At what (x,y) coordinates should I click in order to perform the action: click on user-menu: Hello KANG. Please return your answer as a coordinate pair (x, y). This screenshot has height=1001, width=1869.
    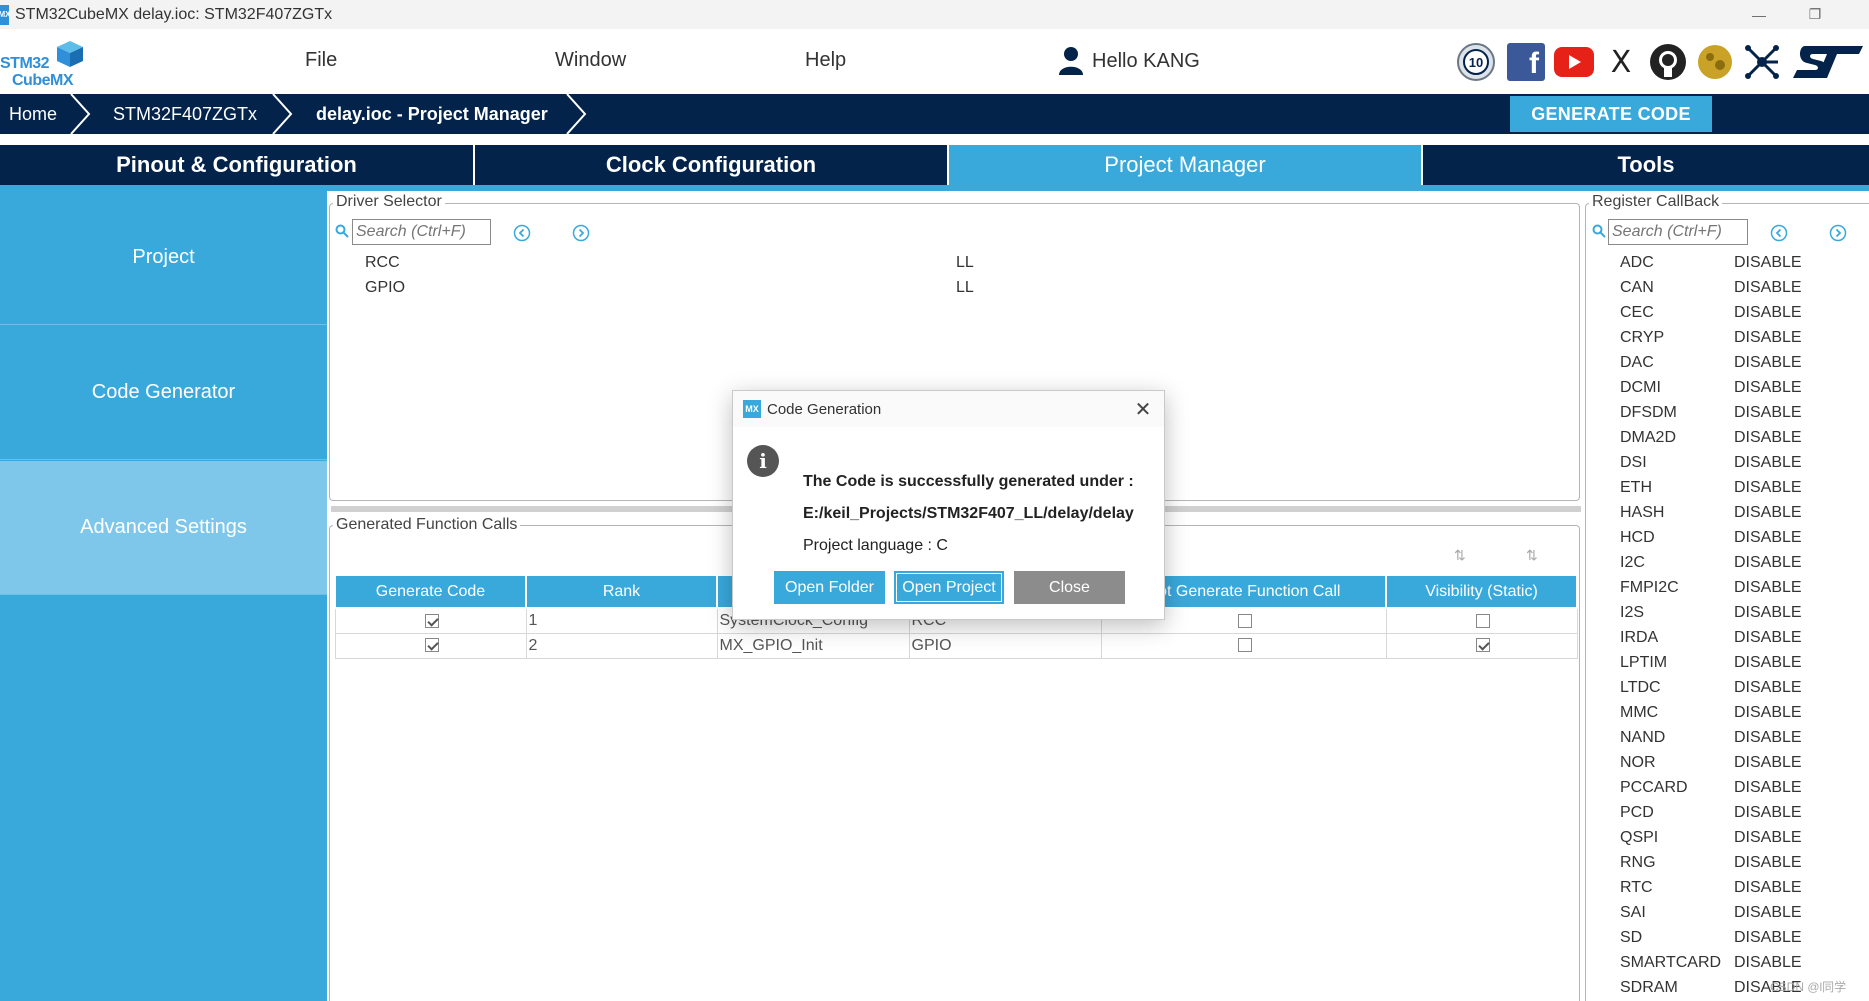
    Looking at the image, I should click on (1129, 61).